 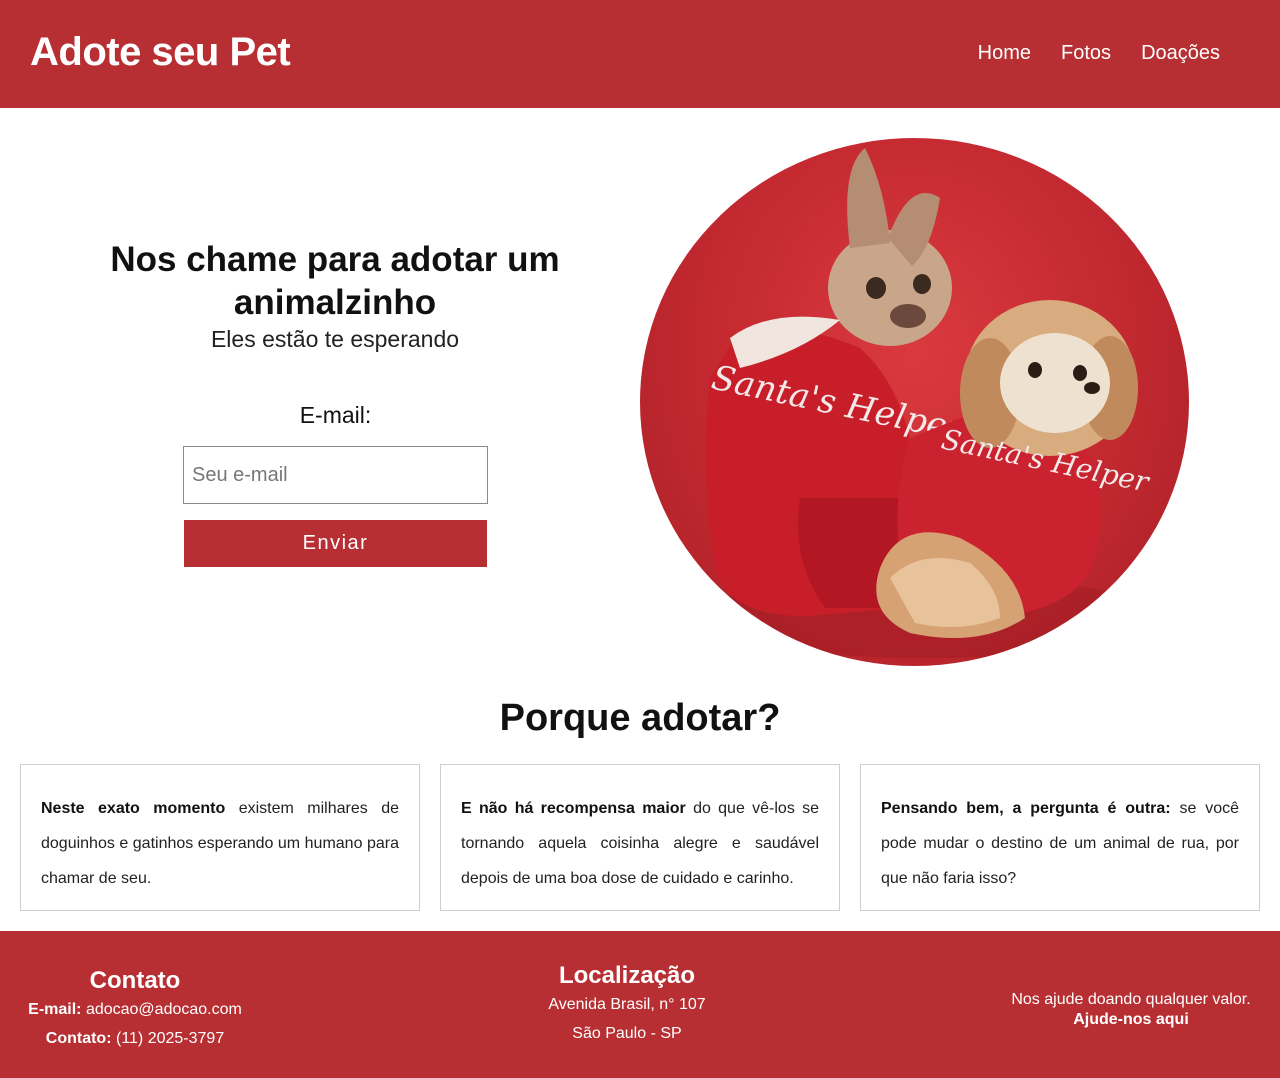 What do you see at coordinates (573, 808) in the screenshot?
I see `reason-card-lead: E não há recompensa maior` at bounding box center [573, 808].